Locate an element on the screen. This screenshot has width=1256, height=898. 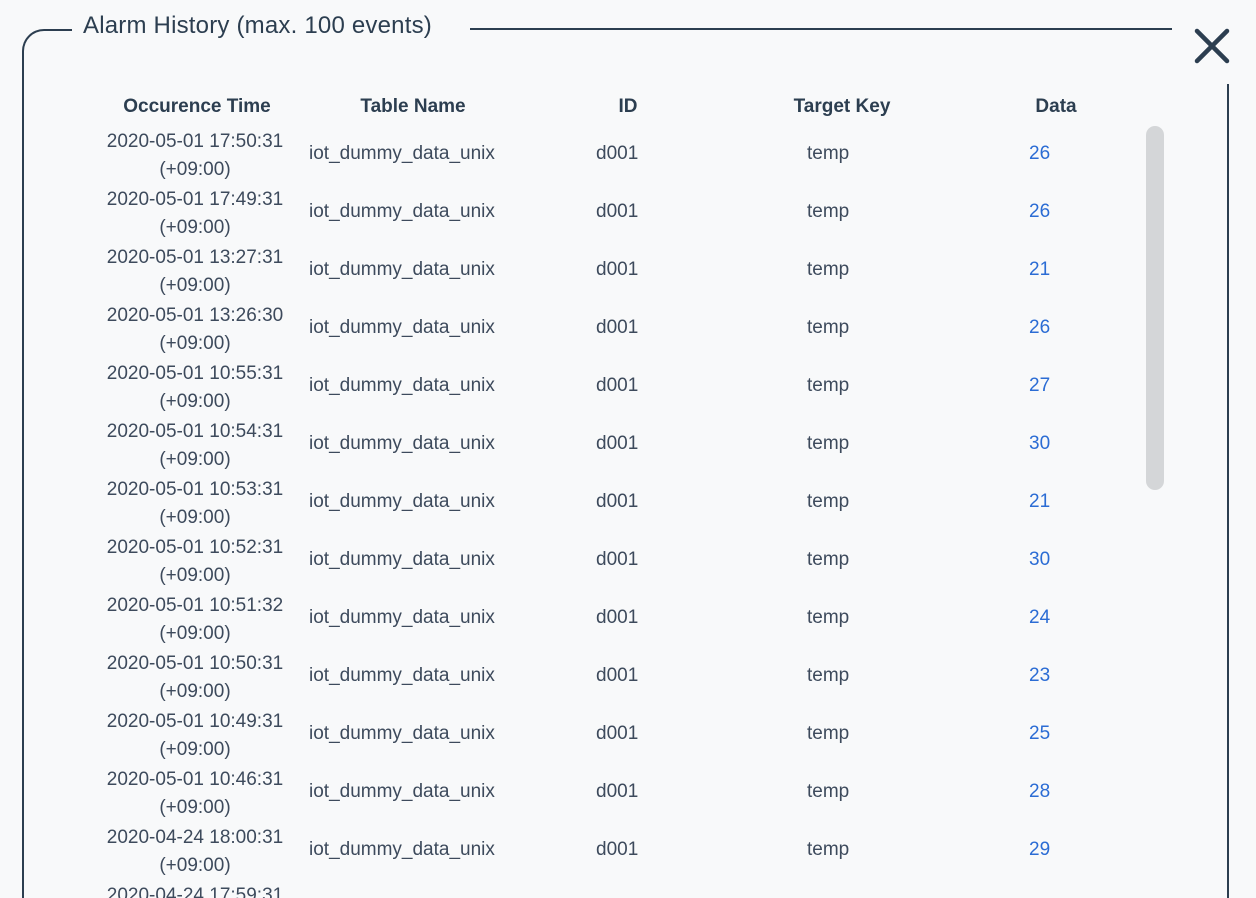
dialog-title: Alarm History (max. 100 events) is located at coordinates (257, 25).